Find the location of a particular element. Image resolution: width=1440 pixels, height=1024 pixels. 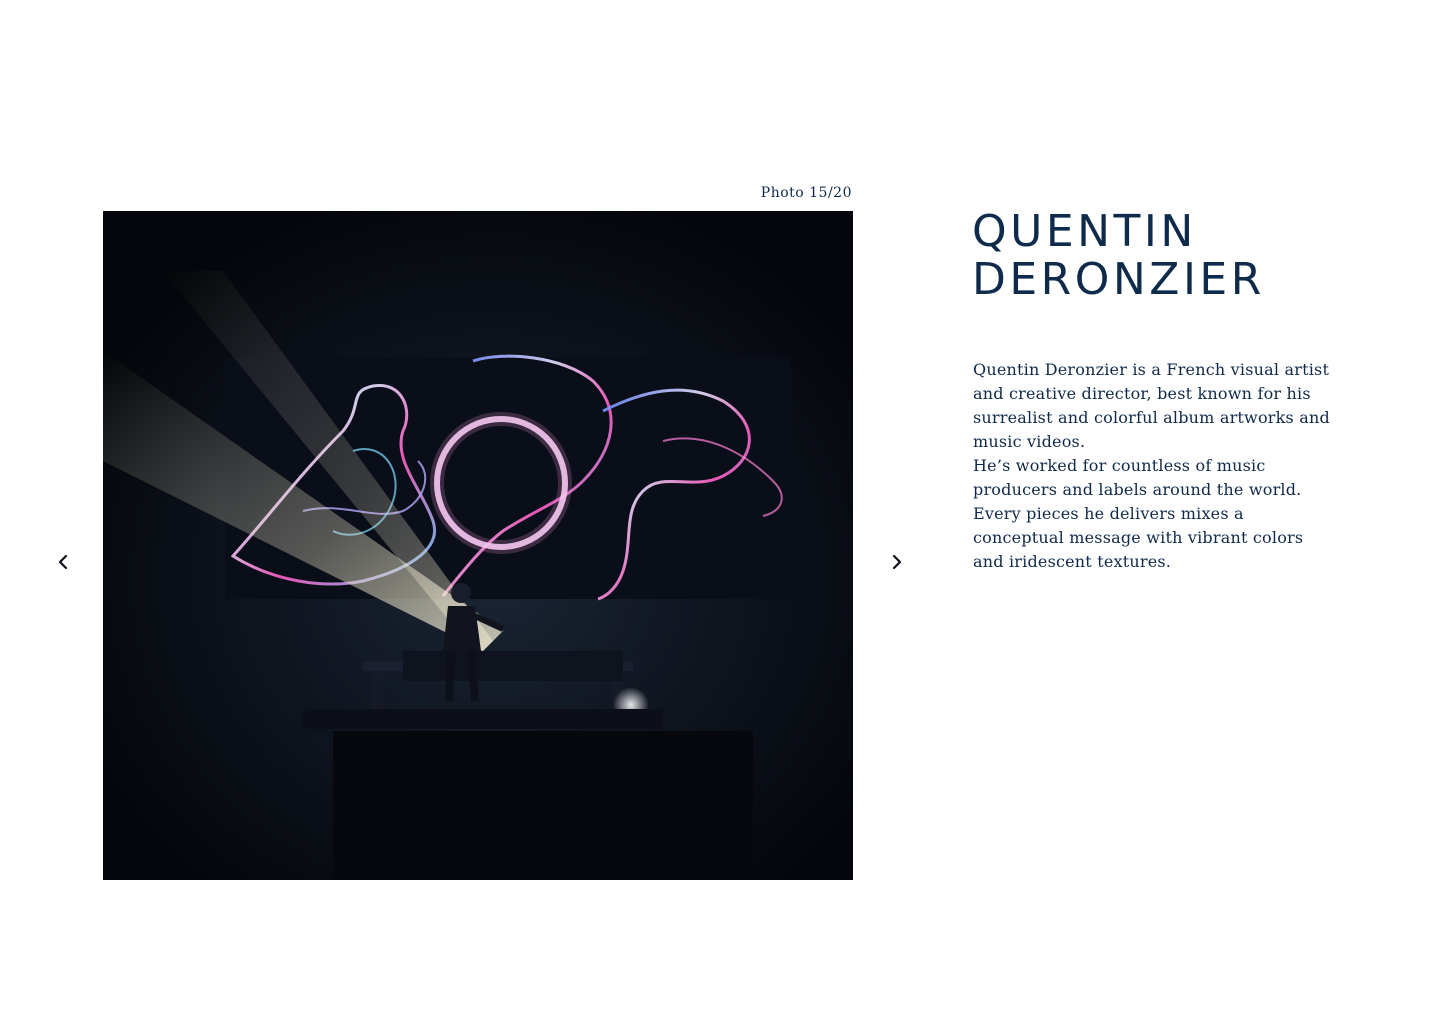

chevron-right-icon is located at coordinates (897, 562).